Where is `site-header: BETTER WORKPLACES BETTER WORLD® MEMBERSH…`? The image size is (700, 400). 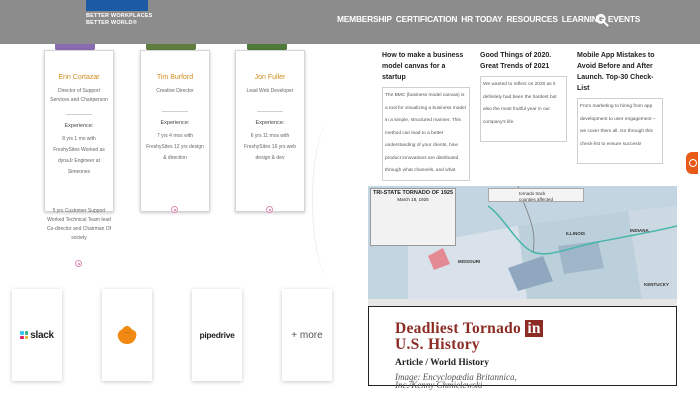 site-header: BETTER WORKPLACES BETTER WORLD® MEMBERSH… is located at coordinates (350, 22).